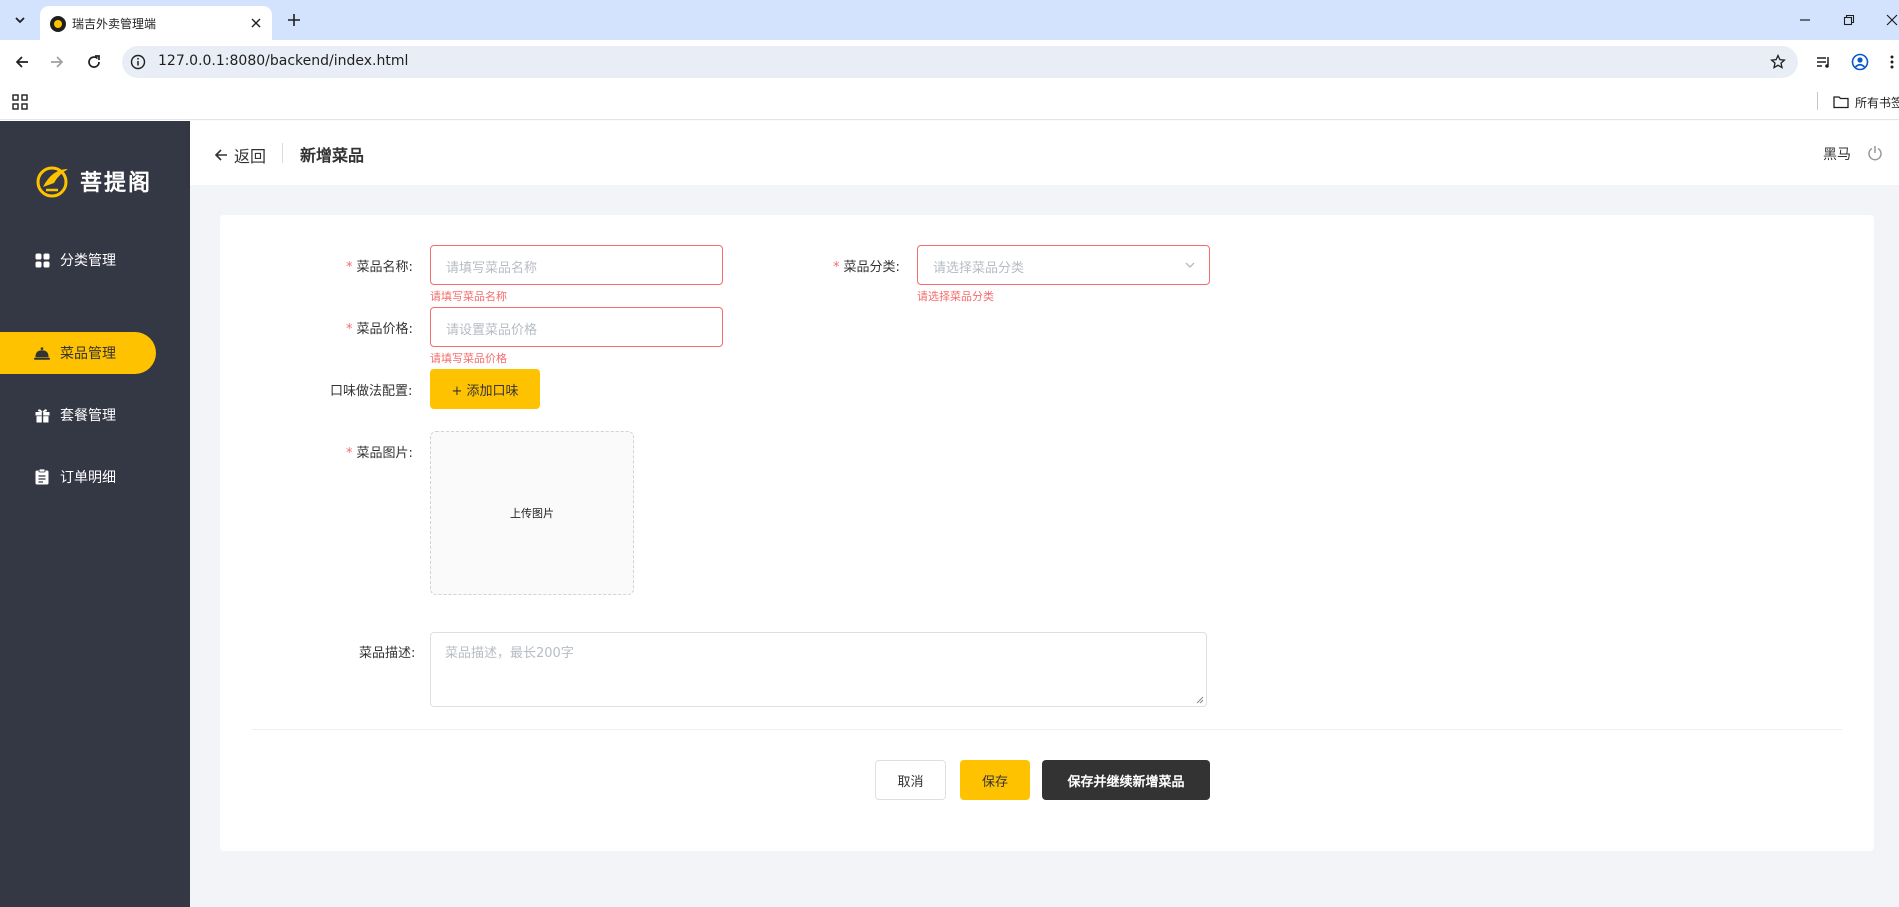  What do you see at coordinates (910, 780) in the screenshot?
I see `cancel-button: 取消` at bounding box center [910, 780].